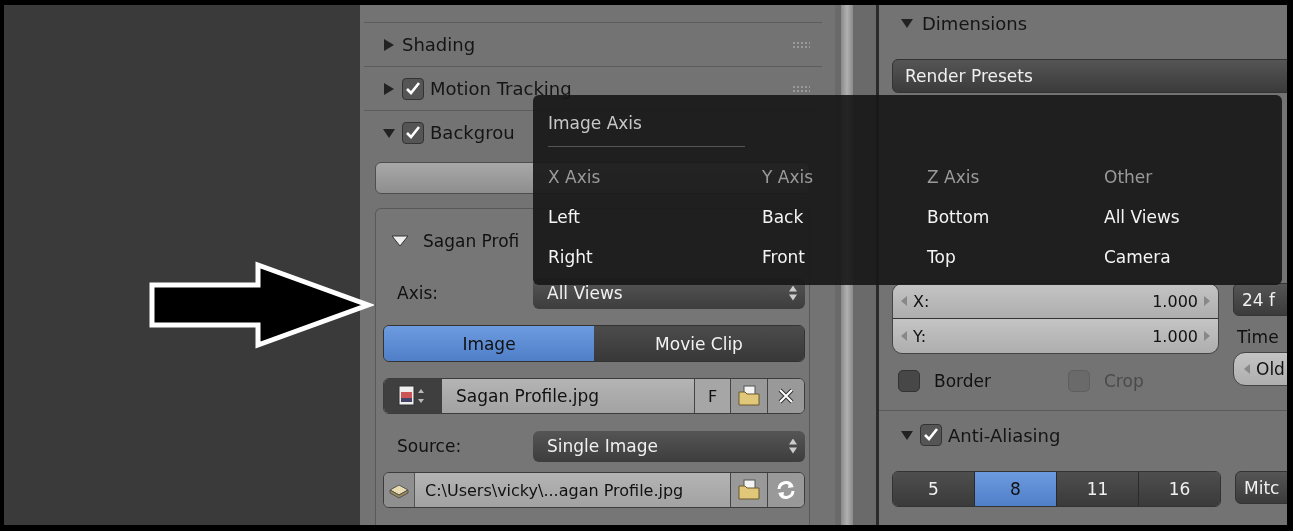  What do you see at coordinates (570, 257) in the screenshot?
I see `menu-item: Right` at bounding box center [570, 257].